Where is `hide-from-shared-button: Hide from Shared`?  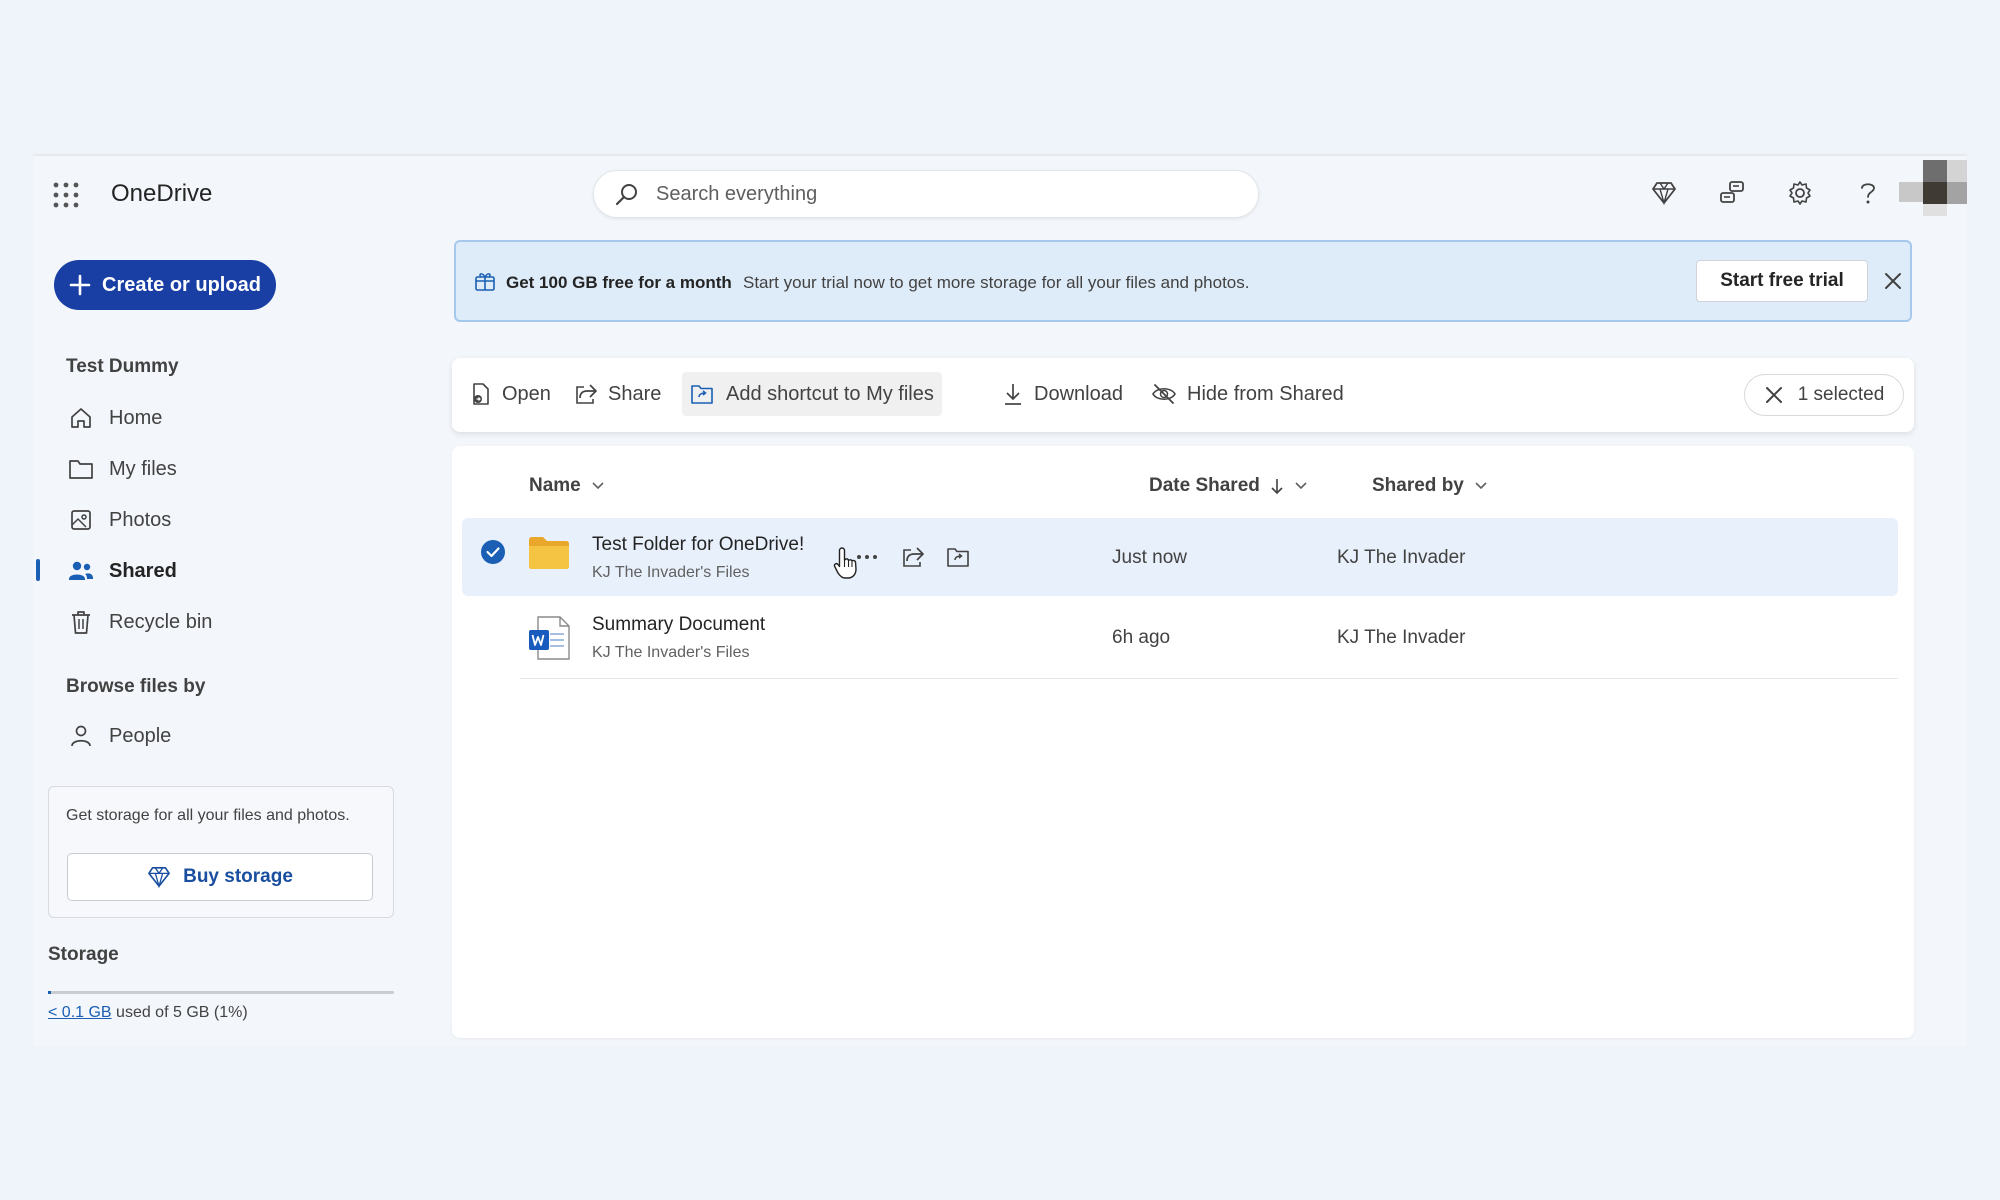
hide-from-shared-button: Hide from Shared is located at coordinates (1247, 394).